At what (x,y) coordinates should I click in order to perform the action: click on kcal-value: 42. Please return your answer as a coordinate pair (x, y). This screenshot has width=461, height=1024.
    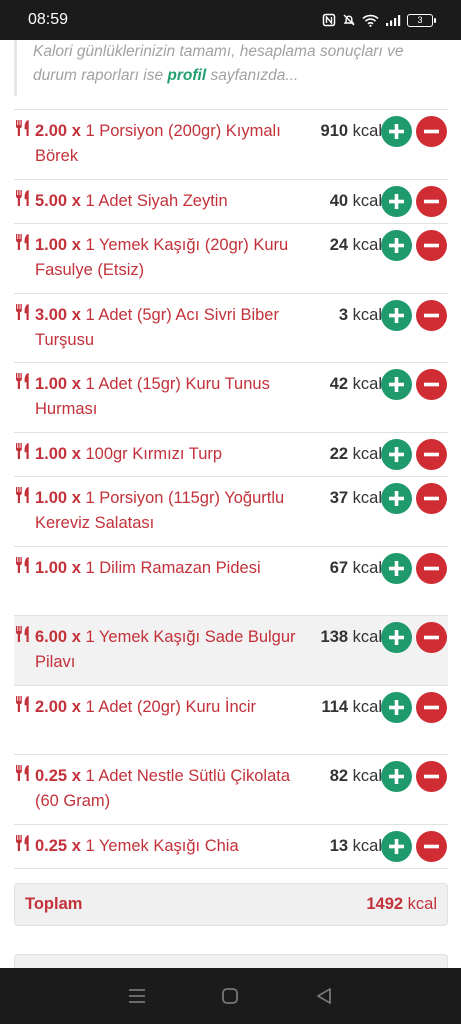
    Looking at the image, I should click on (339, 384).